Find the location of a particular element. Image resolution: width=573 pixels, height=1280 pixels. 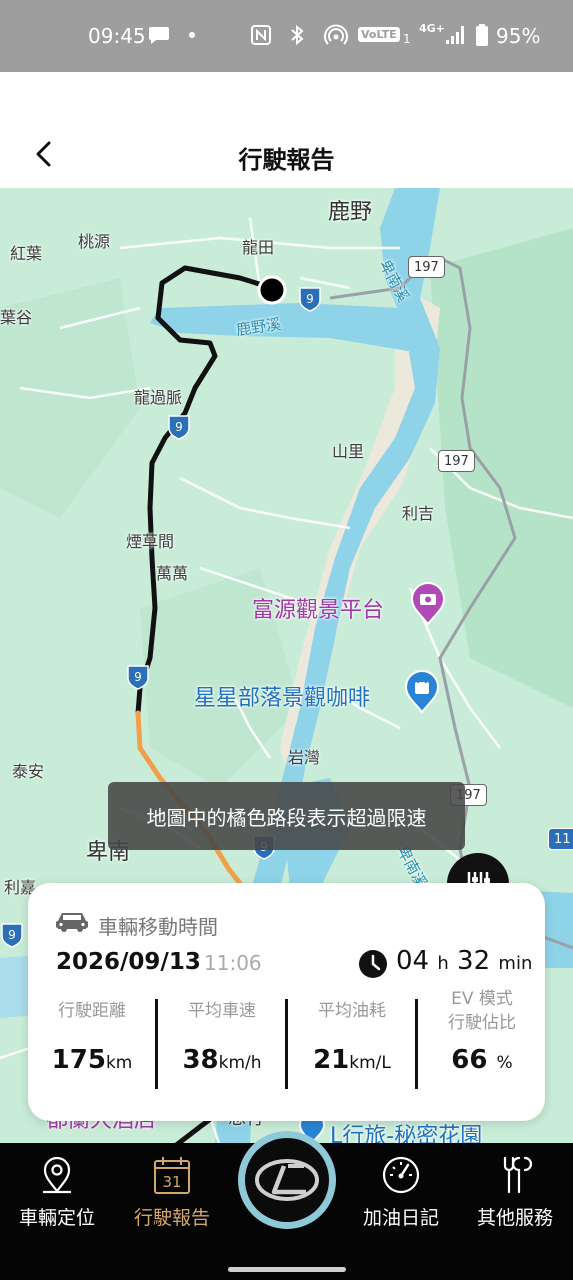

map-label-longtian: 龍田 is located at coordinates (258, 247).